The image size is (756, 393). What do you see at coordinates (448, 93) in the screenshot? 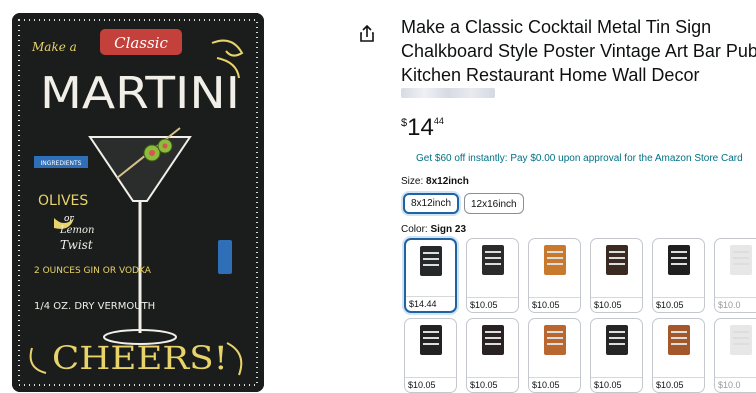
I see `store-link-blurred` at bounding box center [448, 93].